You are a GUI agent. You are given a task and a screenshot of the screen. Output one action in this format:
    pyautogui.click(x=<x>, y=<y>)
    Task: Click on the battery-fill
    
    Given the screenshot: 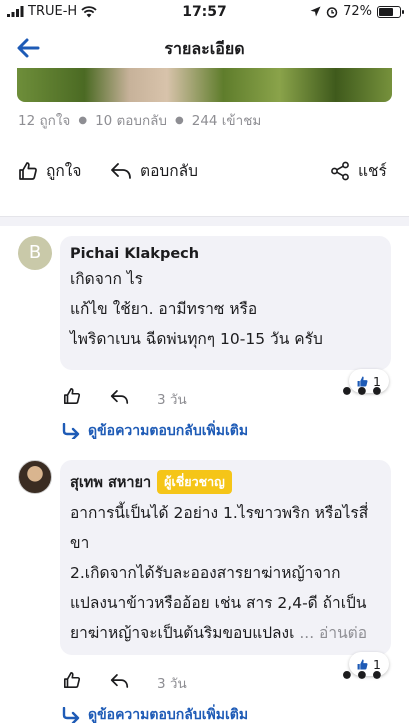 What is the action you would take?
    pyautogui.click(x=386, y=11)
    